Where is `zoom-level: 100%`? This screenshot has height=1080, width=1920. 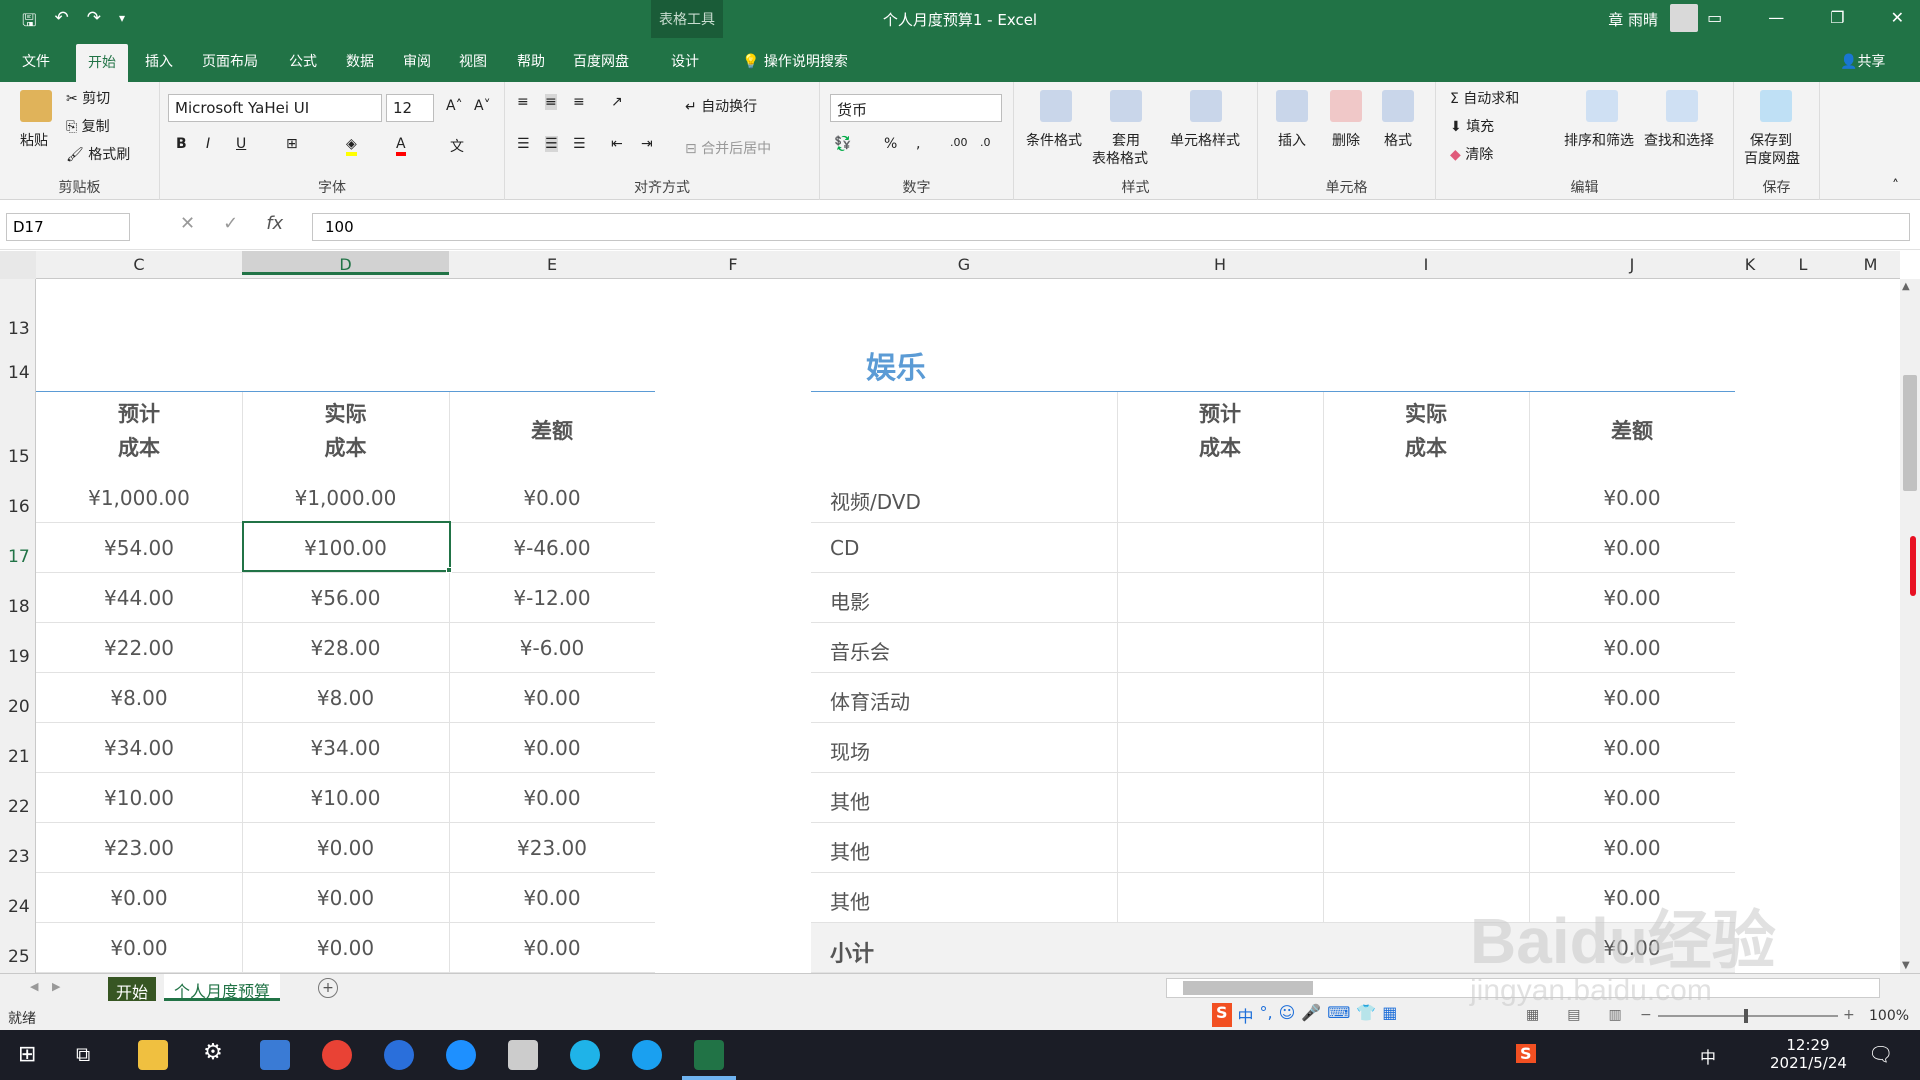 zoom-level: 100% is located at coordinates (1889, 1016).